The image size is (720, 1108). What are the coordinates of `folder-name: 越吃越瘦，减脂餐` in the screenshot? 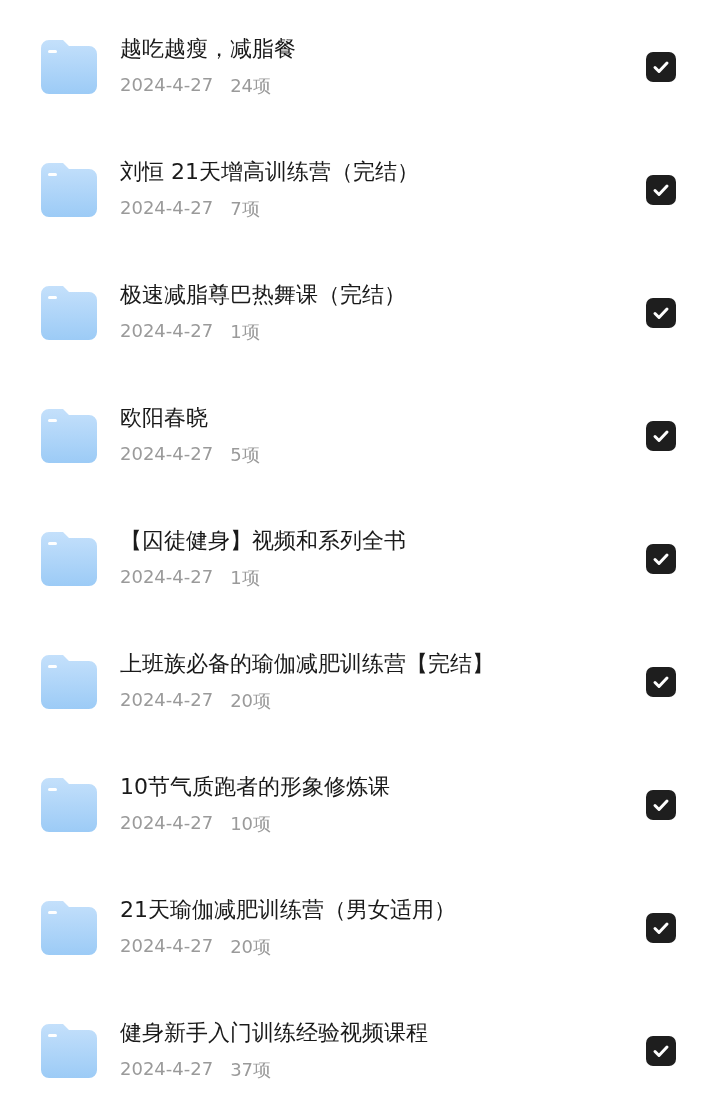 It's located at (208, 48).